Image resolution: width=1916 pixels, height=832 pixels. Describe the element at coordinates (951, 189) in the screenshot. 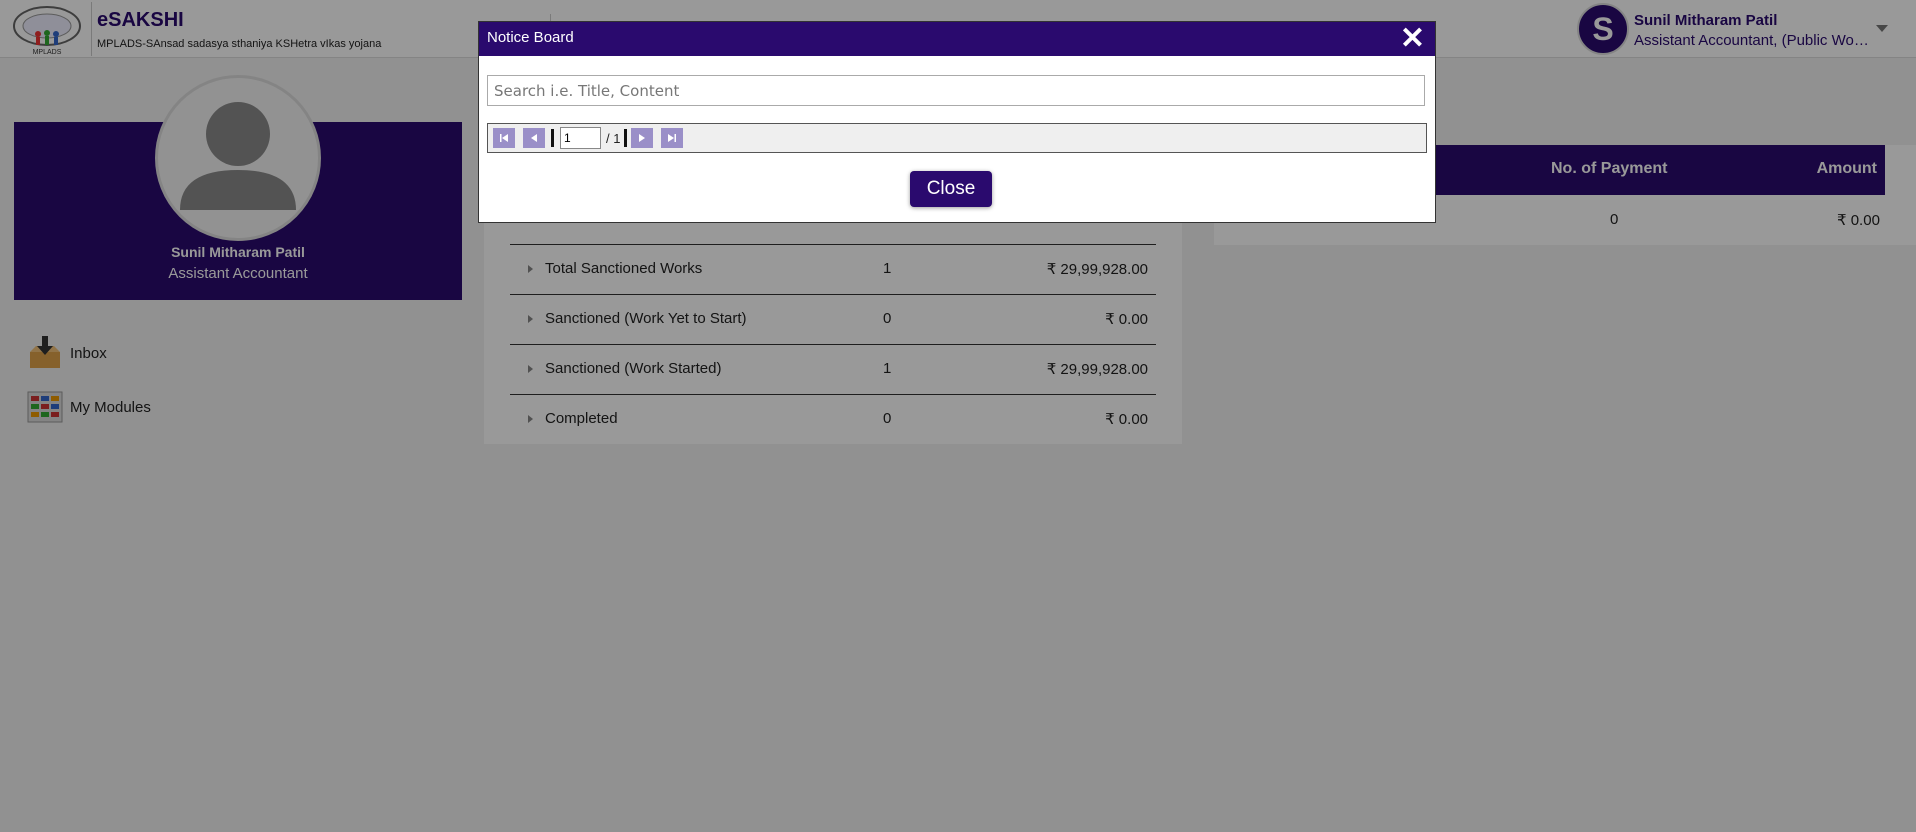

I see `close-button: Close` at that location.